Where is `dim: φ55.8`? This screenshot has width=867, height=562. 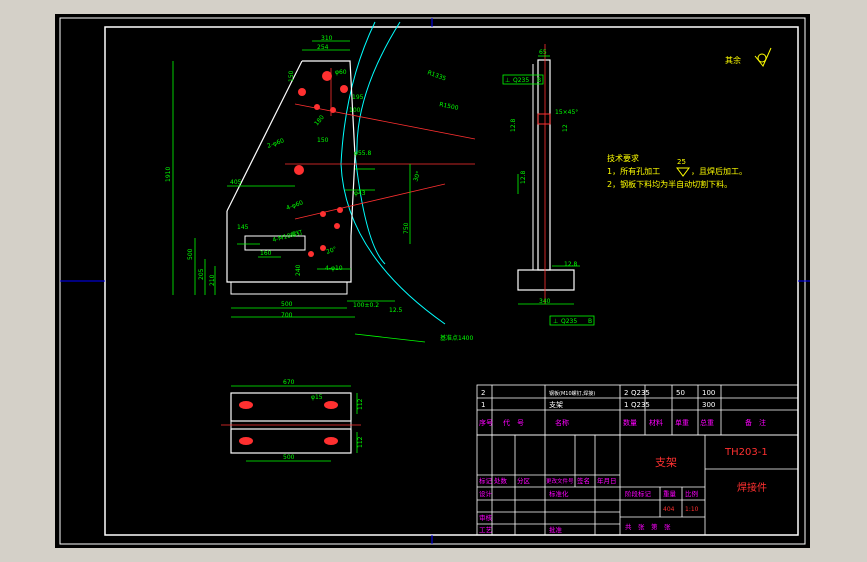 dim: φ55.8 is located at coordinates (363, 153).